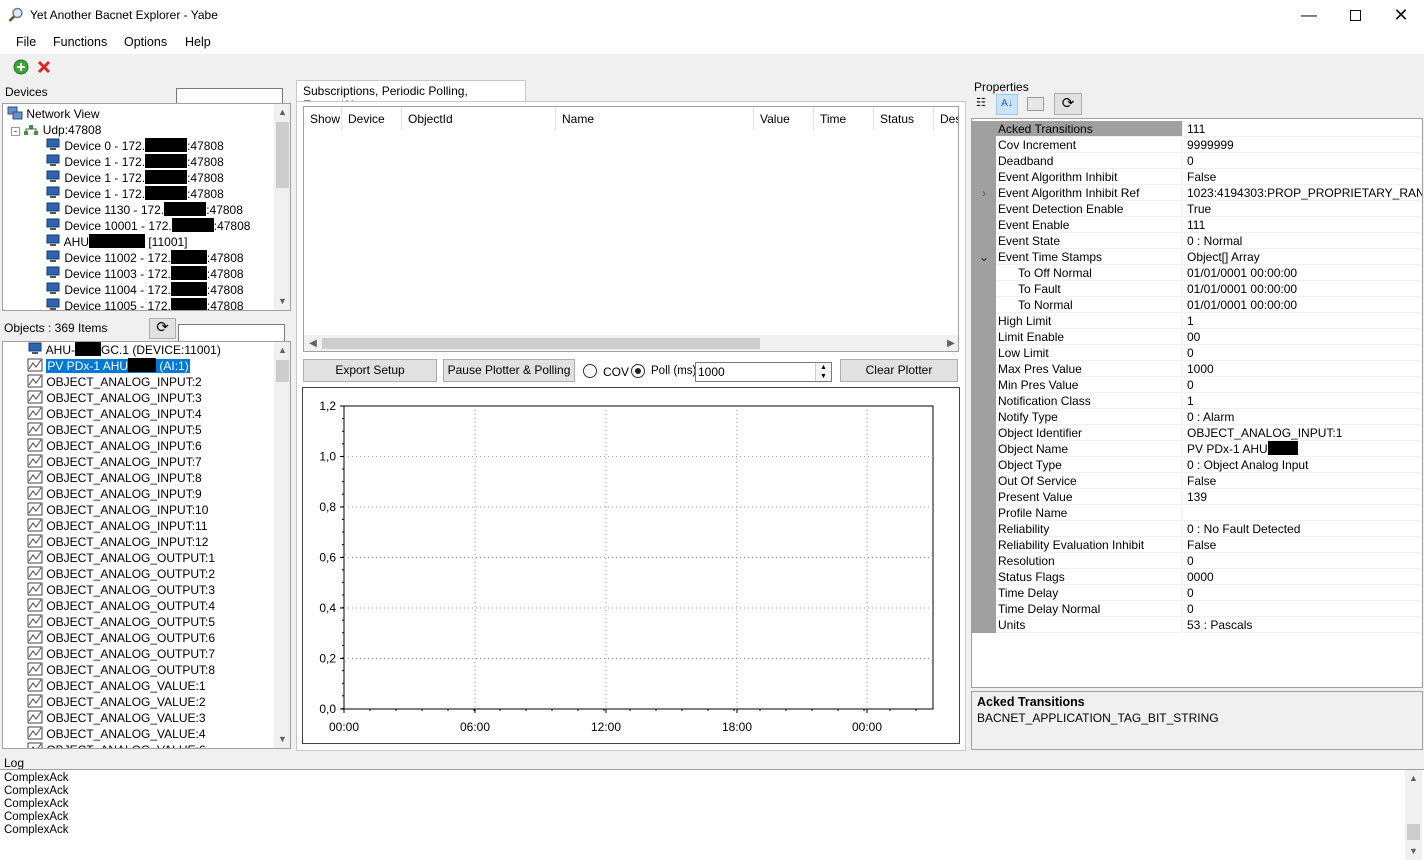 The image size is (1424, 860). I want to click on object-list-item: OBJECT_ANALOG_OUTPUT:7, so click(121, 654).